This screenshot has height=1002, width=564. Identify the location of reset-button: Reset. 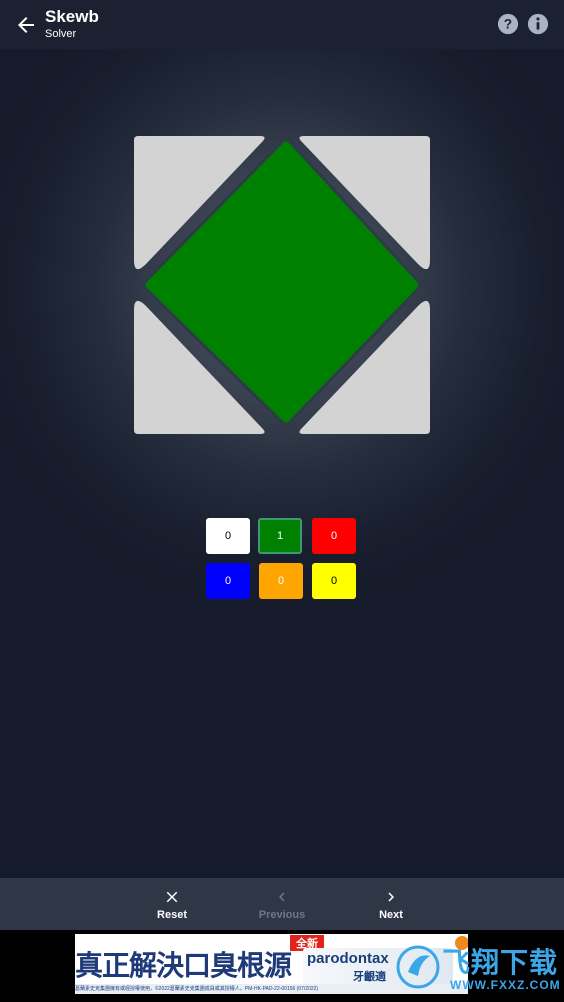
(172, 904).